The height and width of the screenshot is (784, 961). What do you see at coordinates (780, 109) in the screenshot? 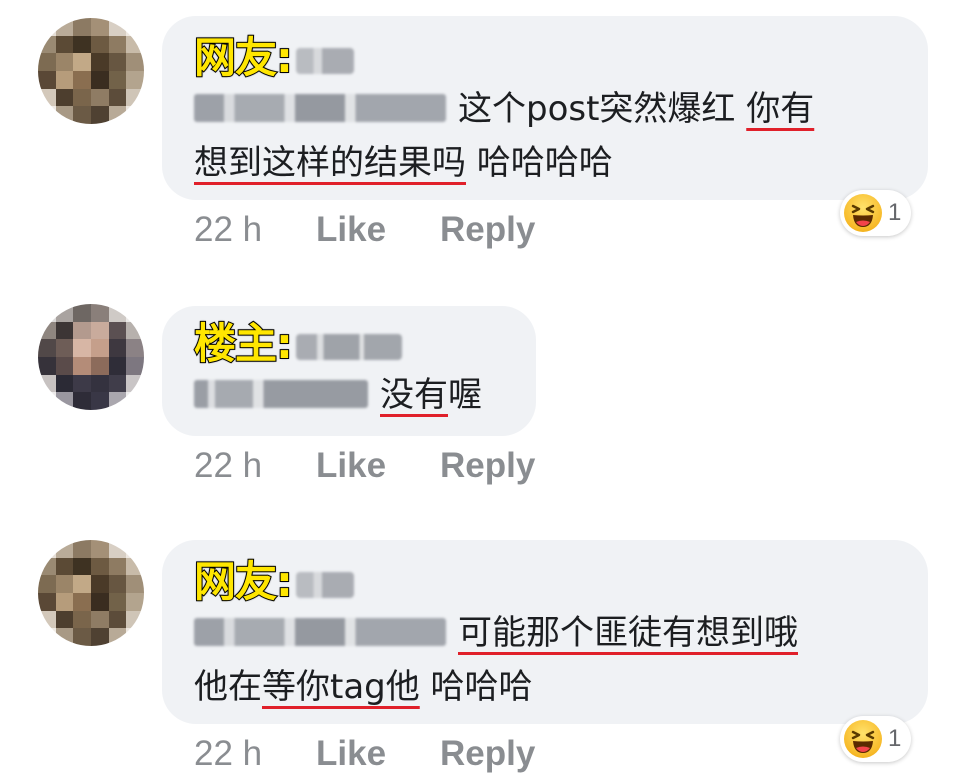
I see `comment-text-underlined: 你有` at bounding box center [780, 109].